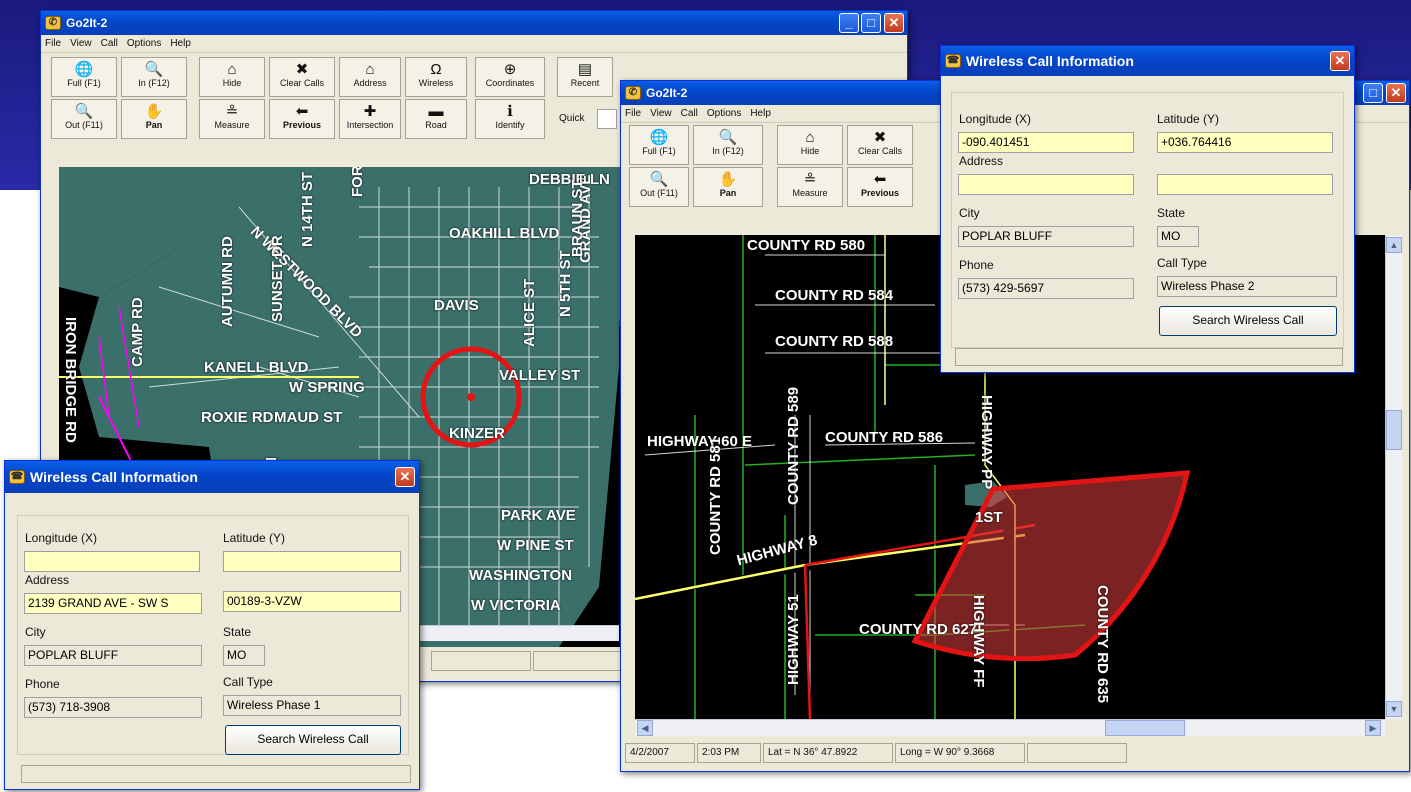  What do you see at coordinates (237, 632) in the screenshot?
I see `state-label: State` at bounding box center [237, 632].